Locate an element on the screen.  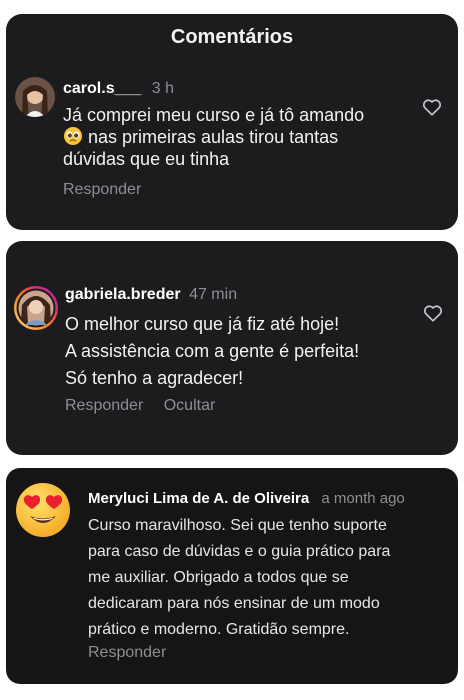
pleading-face-emoji is located at coordinates (73, 136).